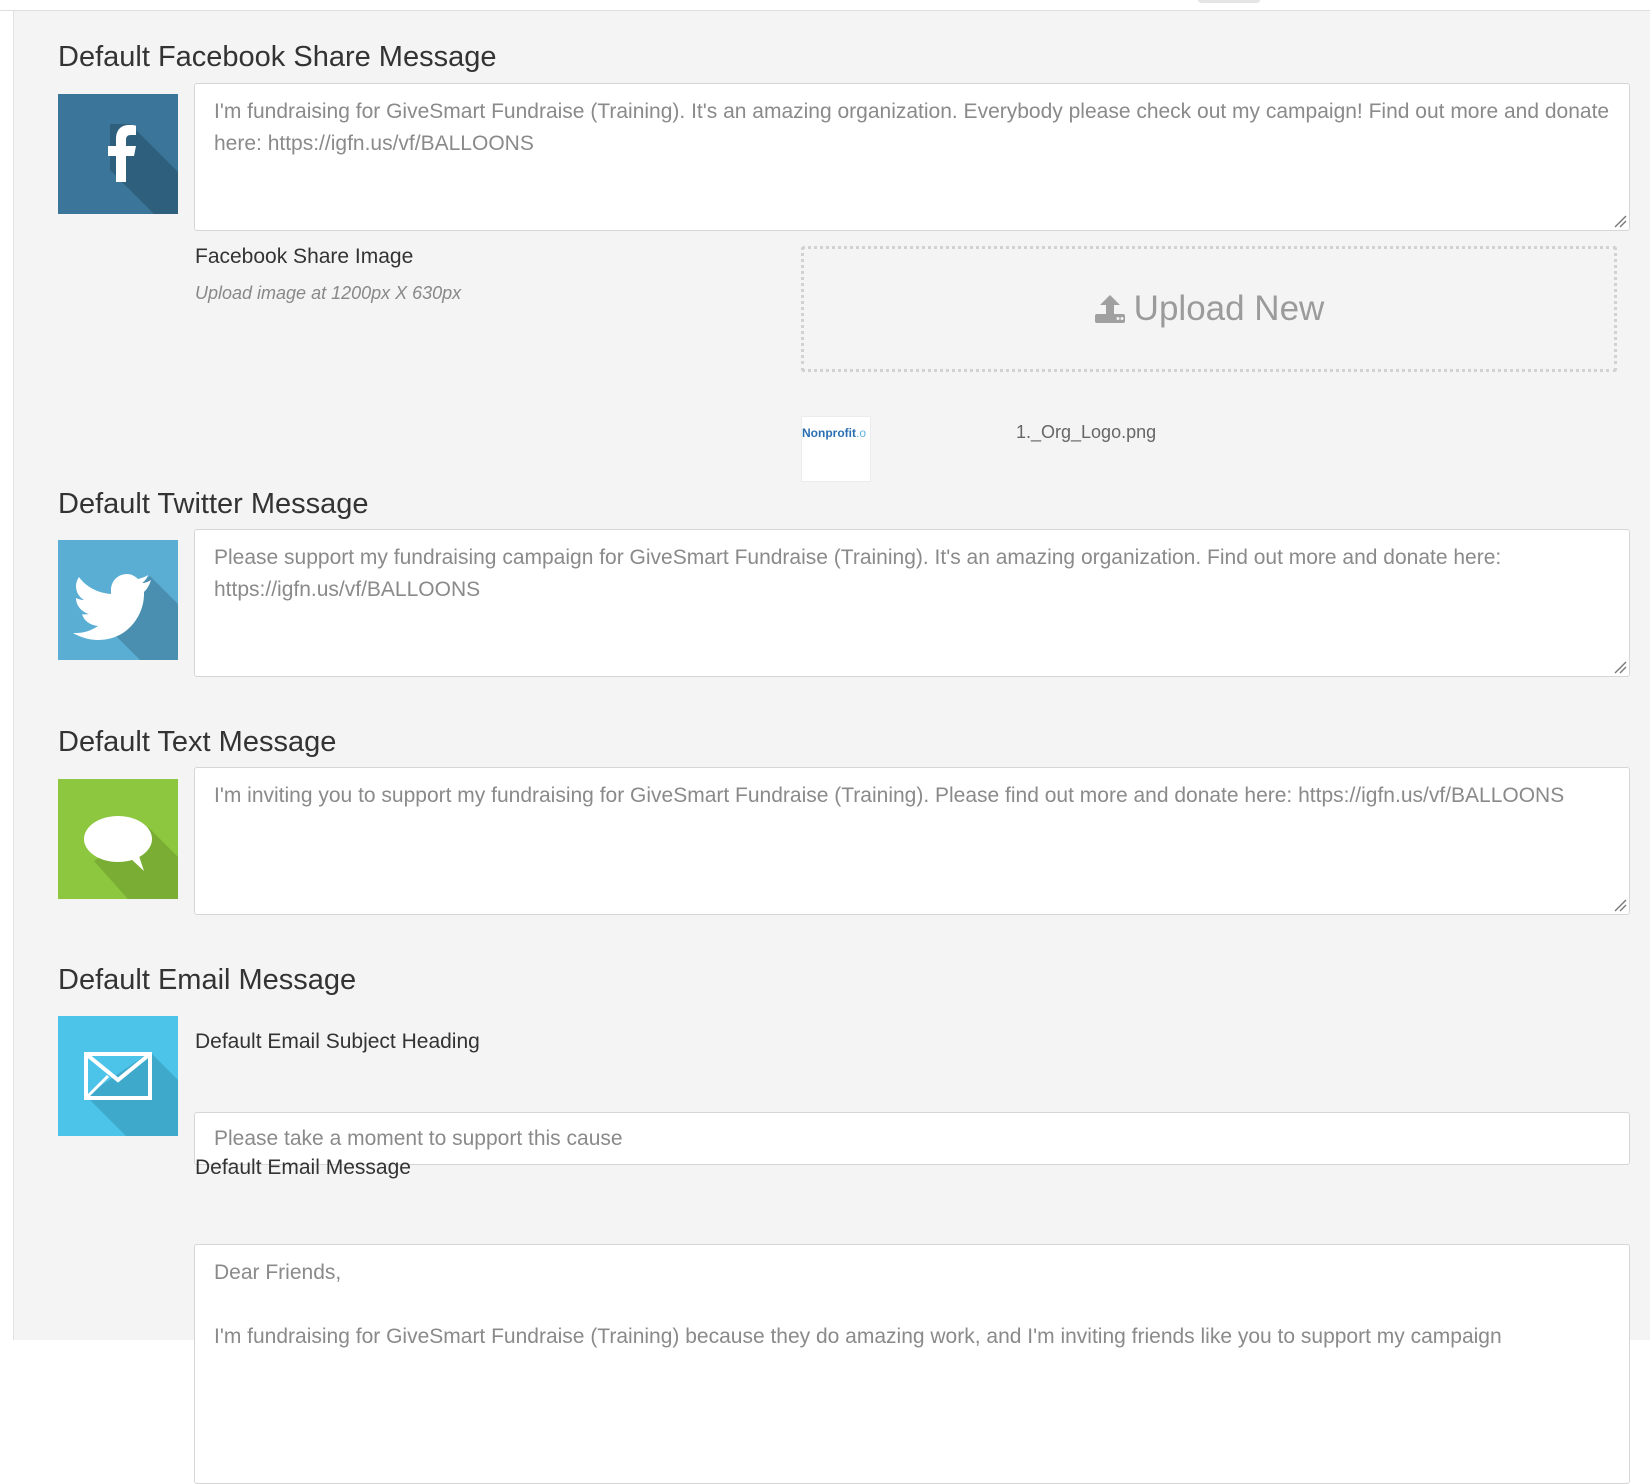 The image size is (1650, 1484). Describe the element at coordinates (1229, 1) in the screenshot. I see `top-tab-edge` at that location.